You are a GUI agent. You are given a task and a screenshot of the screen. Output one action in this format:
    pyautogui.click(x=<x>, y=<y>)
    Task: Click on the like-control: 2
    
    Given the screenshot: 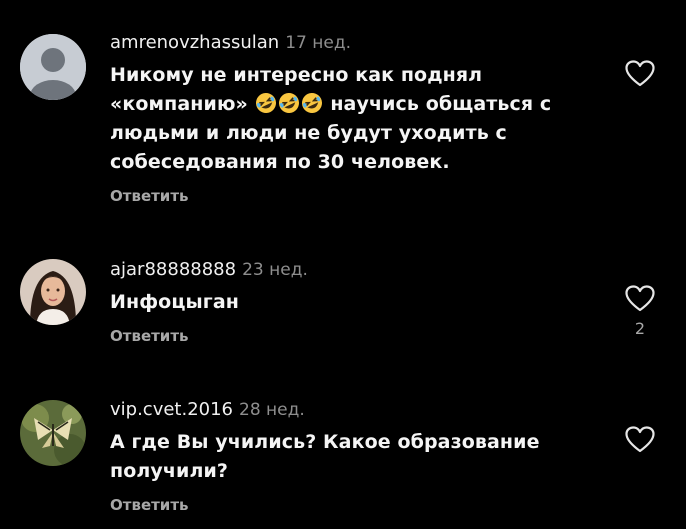 What is the action you would take?
    pyautogui.click(x=640, y=311)
    